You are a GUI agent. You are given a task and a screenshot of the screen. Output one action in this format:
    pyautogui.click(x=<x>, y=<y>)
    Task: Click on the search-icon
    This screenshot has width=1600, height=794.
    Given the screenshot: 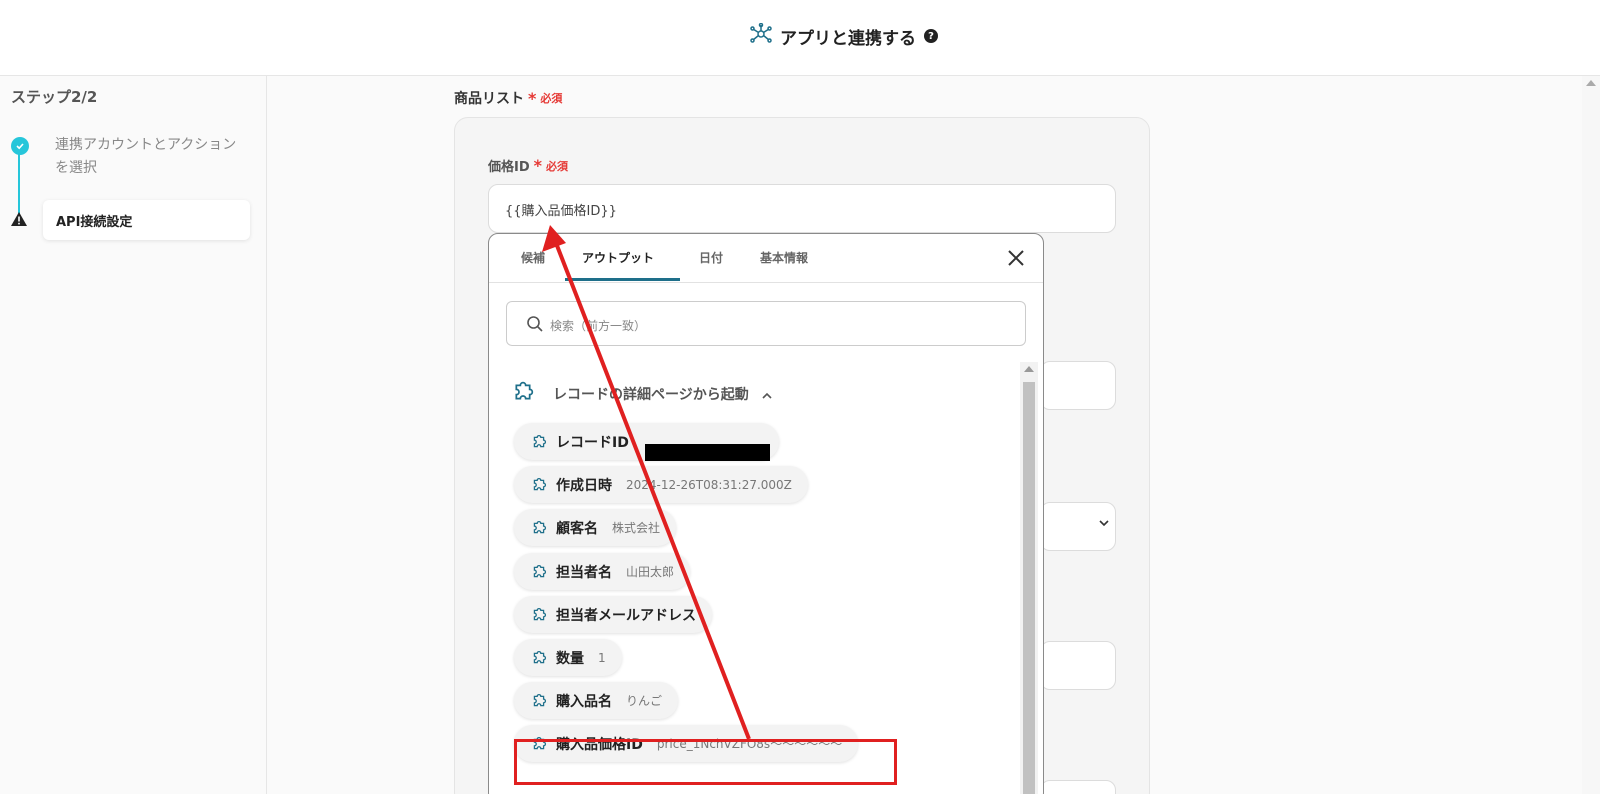 What is the action you would take?
    pyautogui.click(x=535, y=326)
    